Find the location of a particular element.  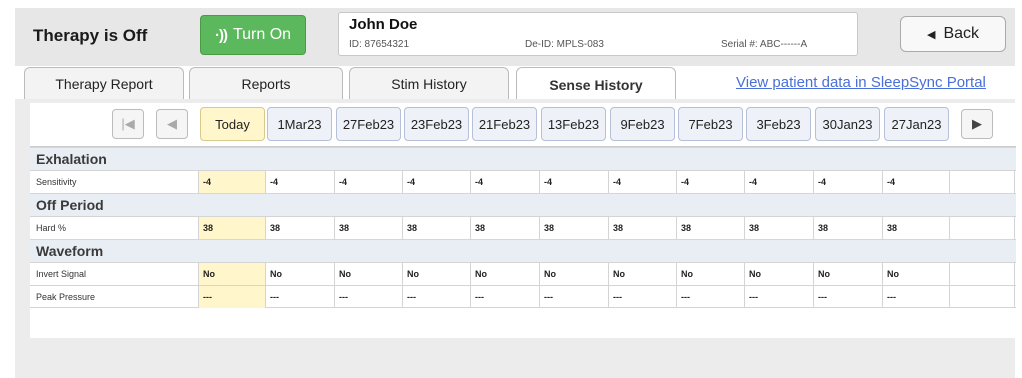

row-label: Sensitivity is located at coordinates (56, 182).